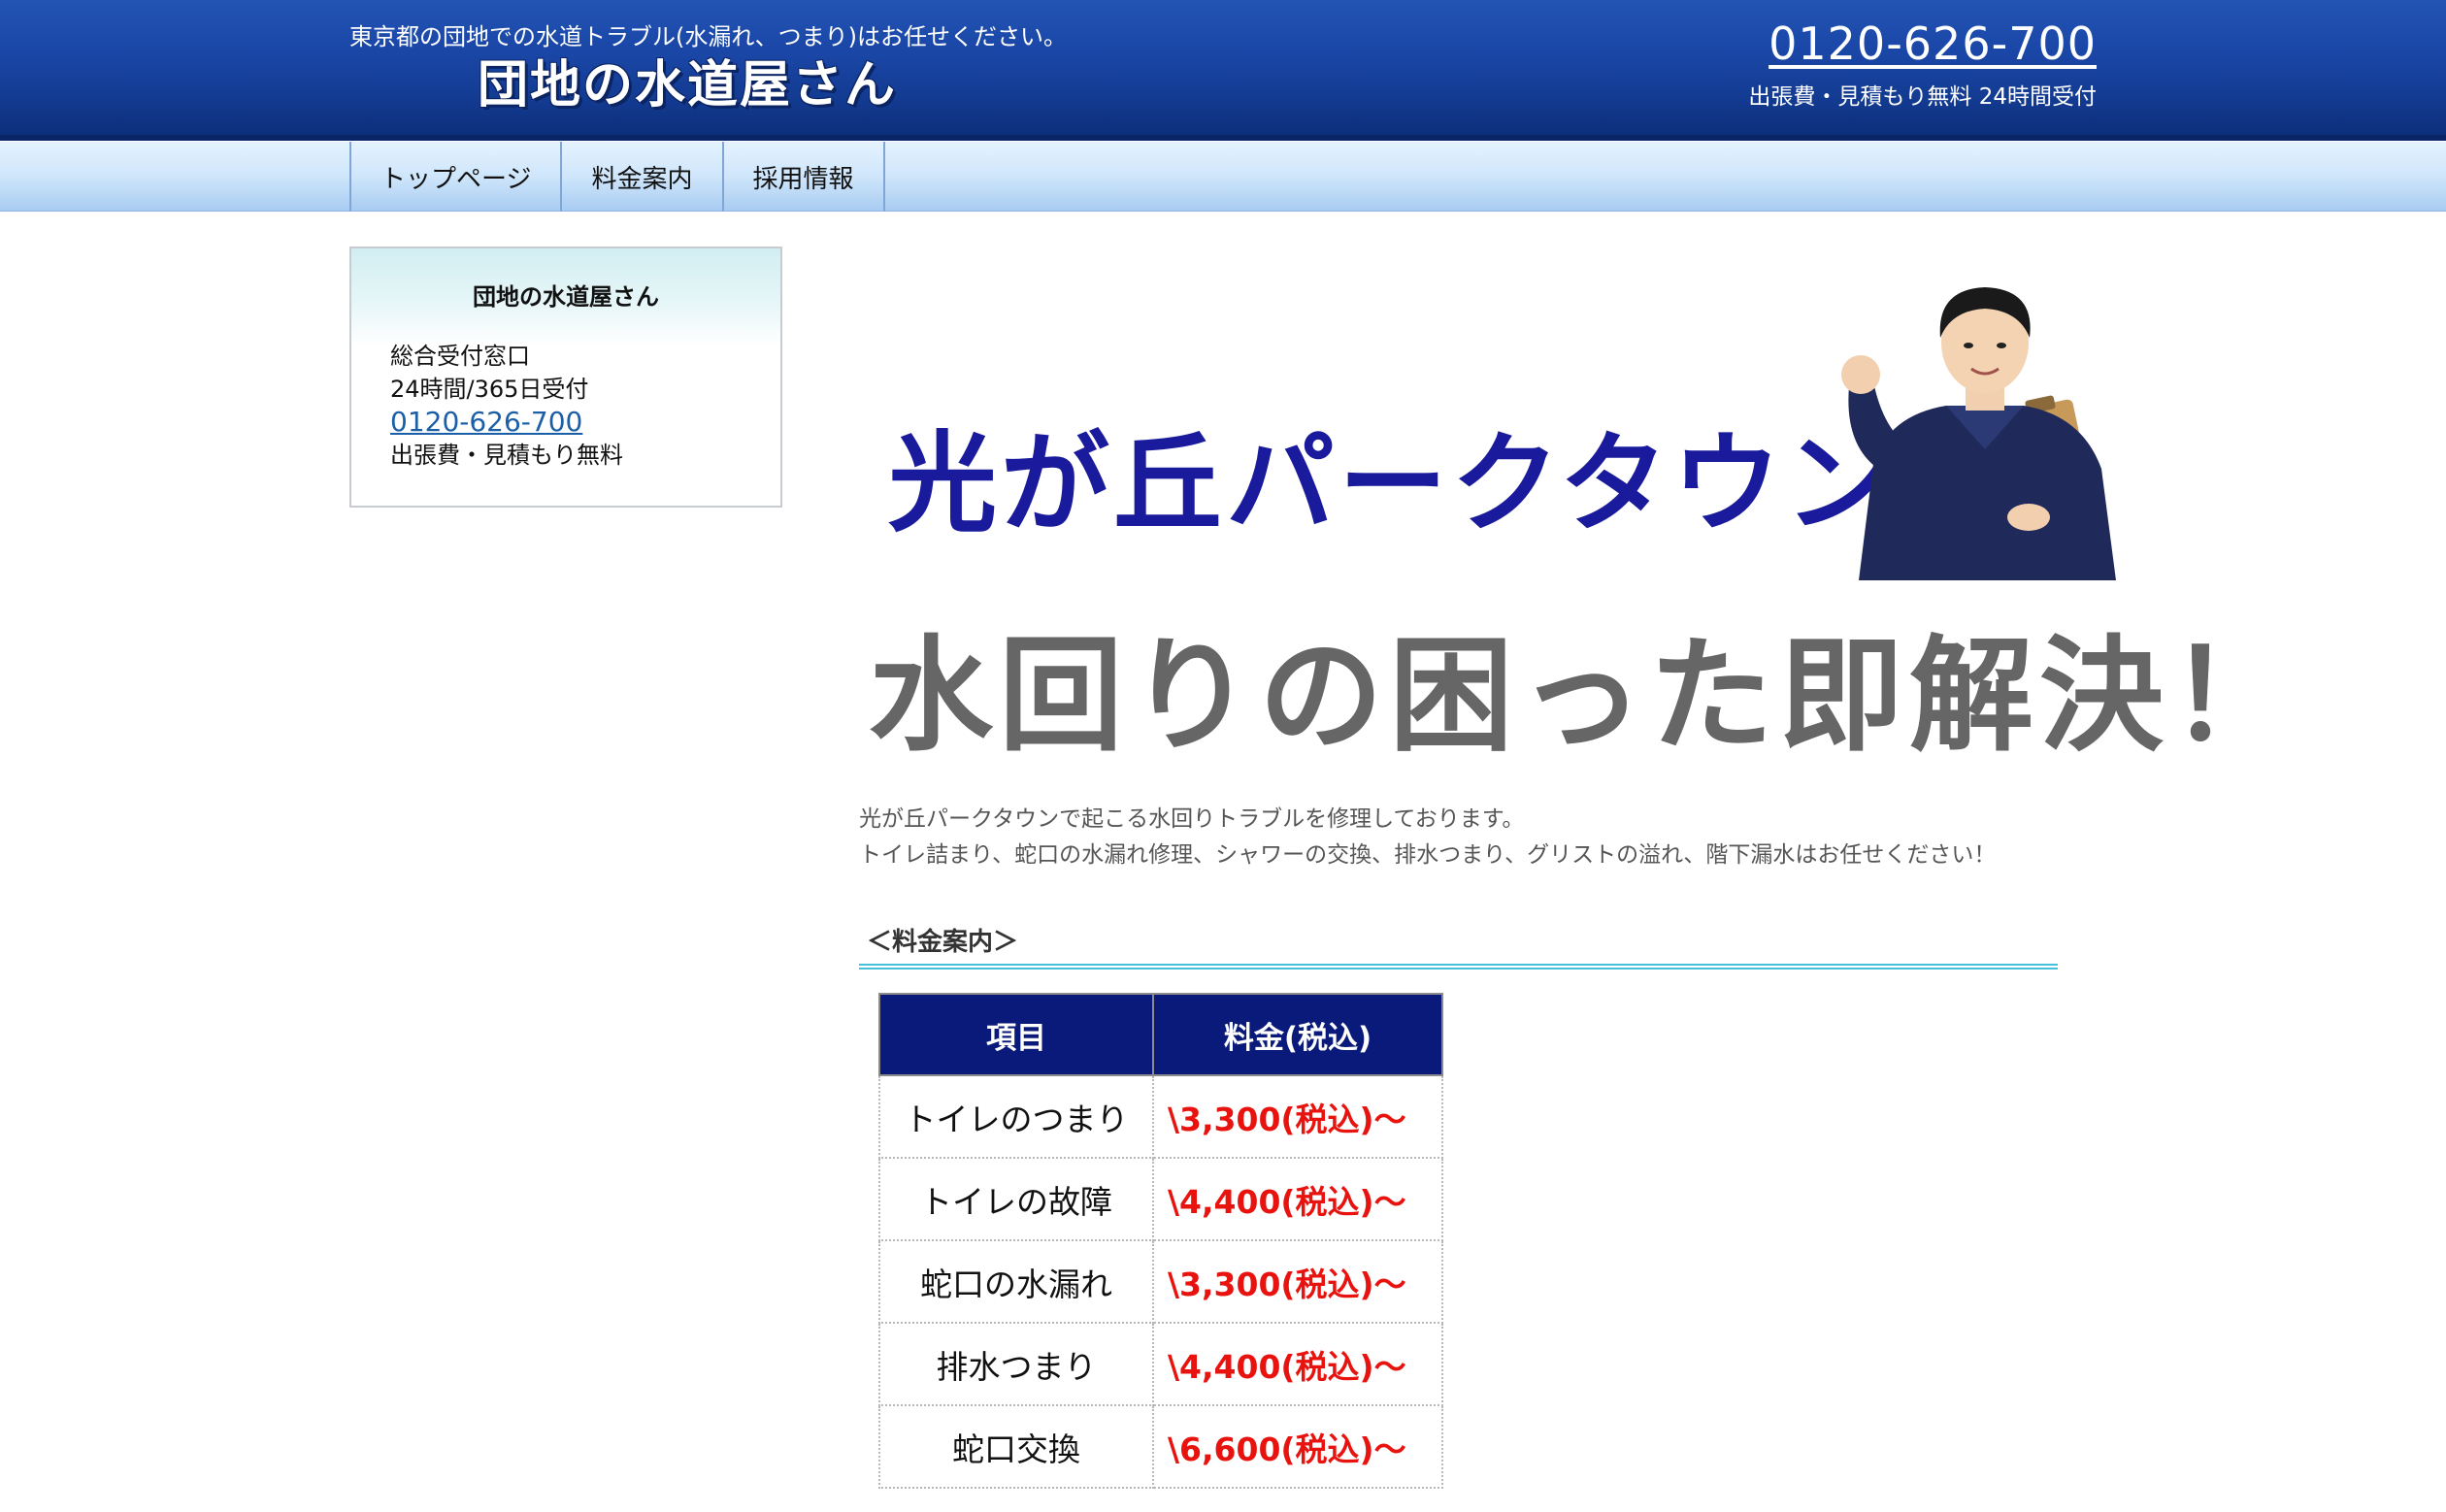 The image size is (2446, 1512). I want to click on nav-list: トップページ 料金案内 採用情報, so click(617, 177).